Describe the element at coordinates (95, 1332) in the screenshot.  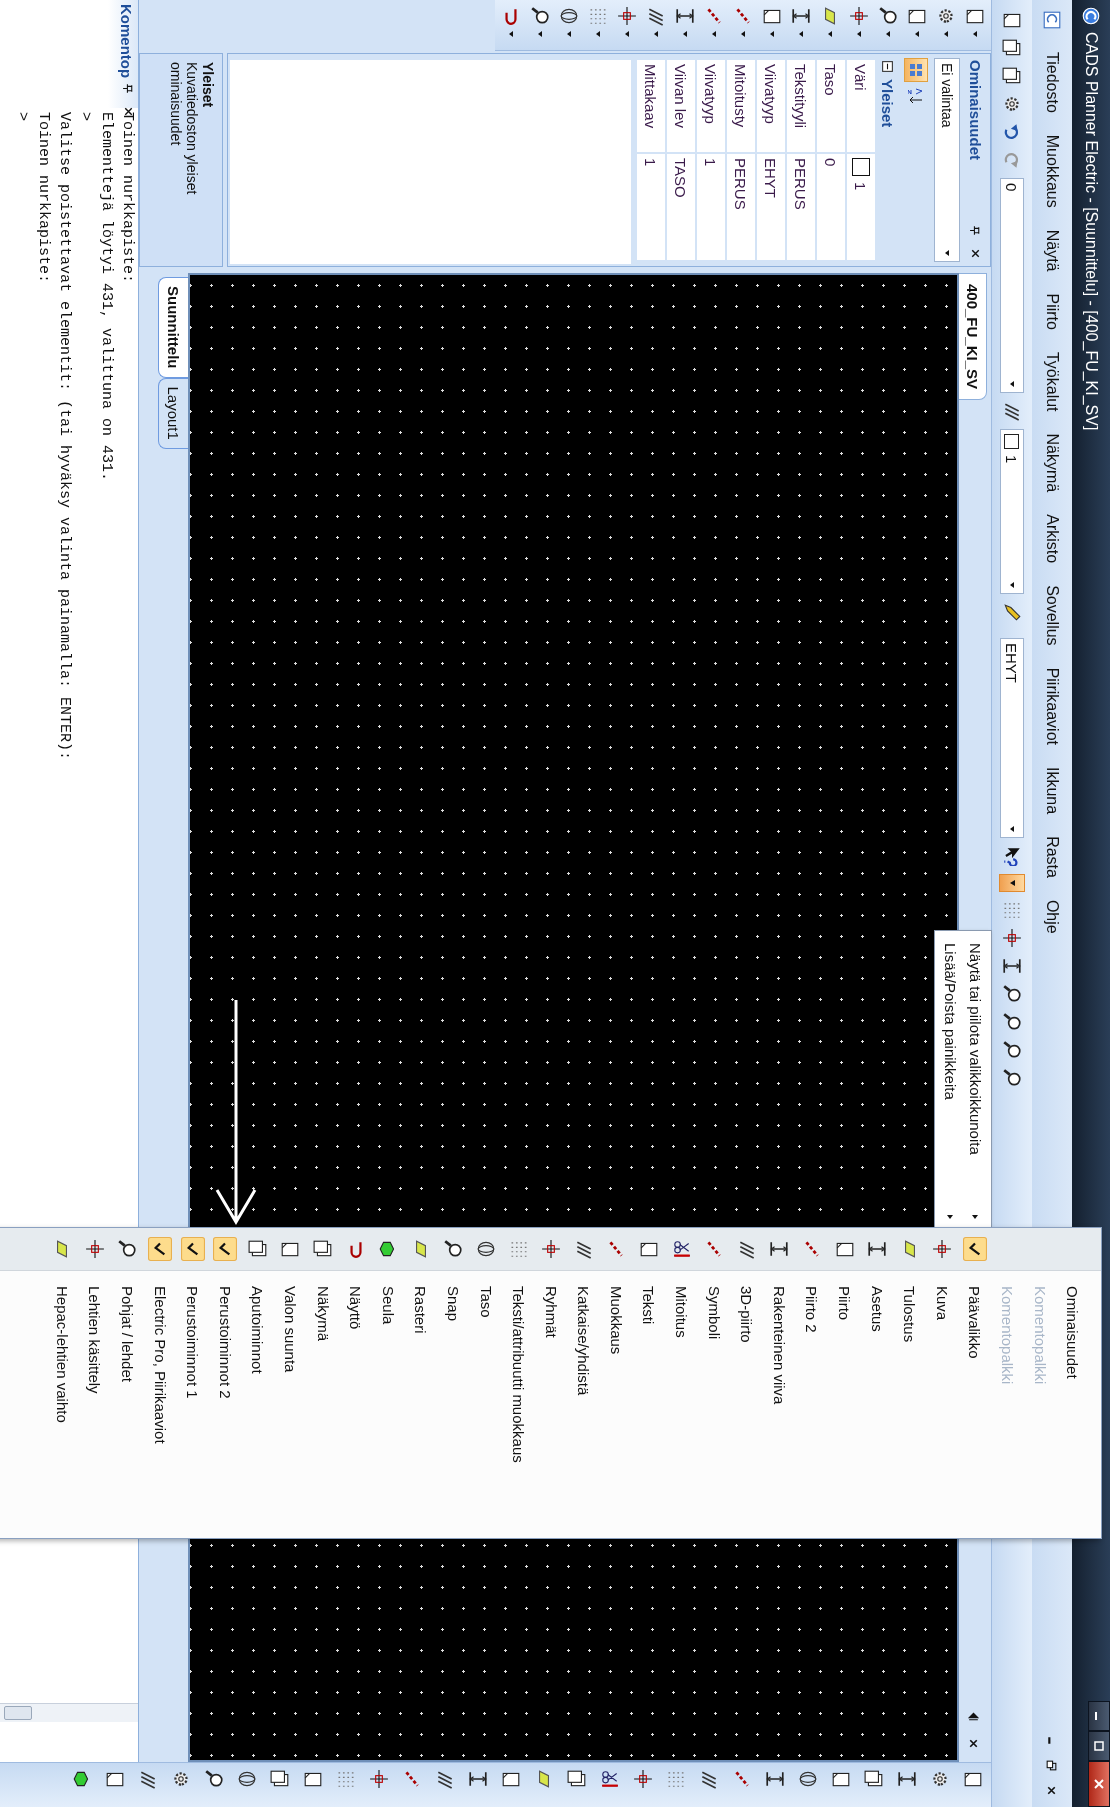
I see `menu-item: Lehtien käsittely` at that location.